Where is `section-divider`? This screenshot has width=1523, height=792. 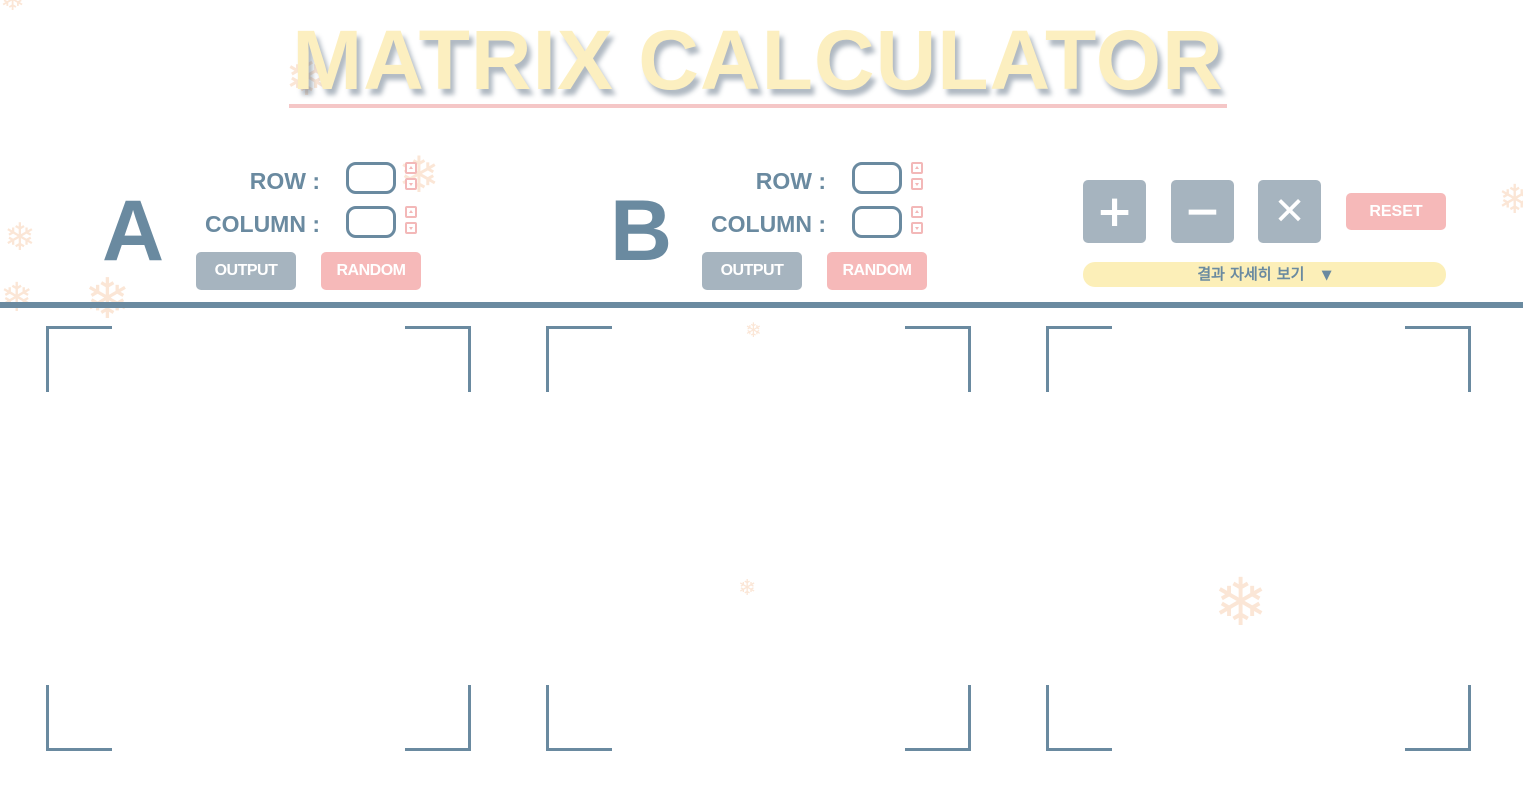 section-divider is located at coordinates (761, 305).